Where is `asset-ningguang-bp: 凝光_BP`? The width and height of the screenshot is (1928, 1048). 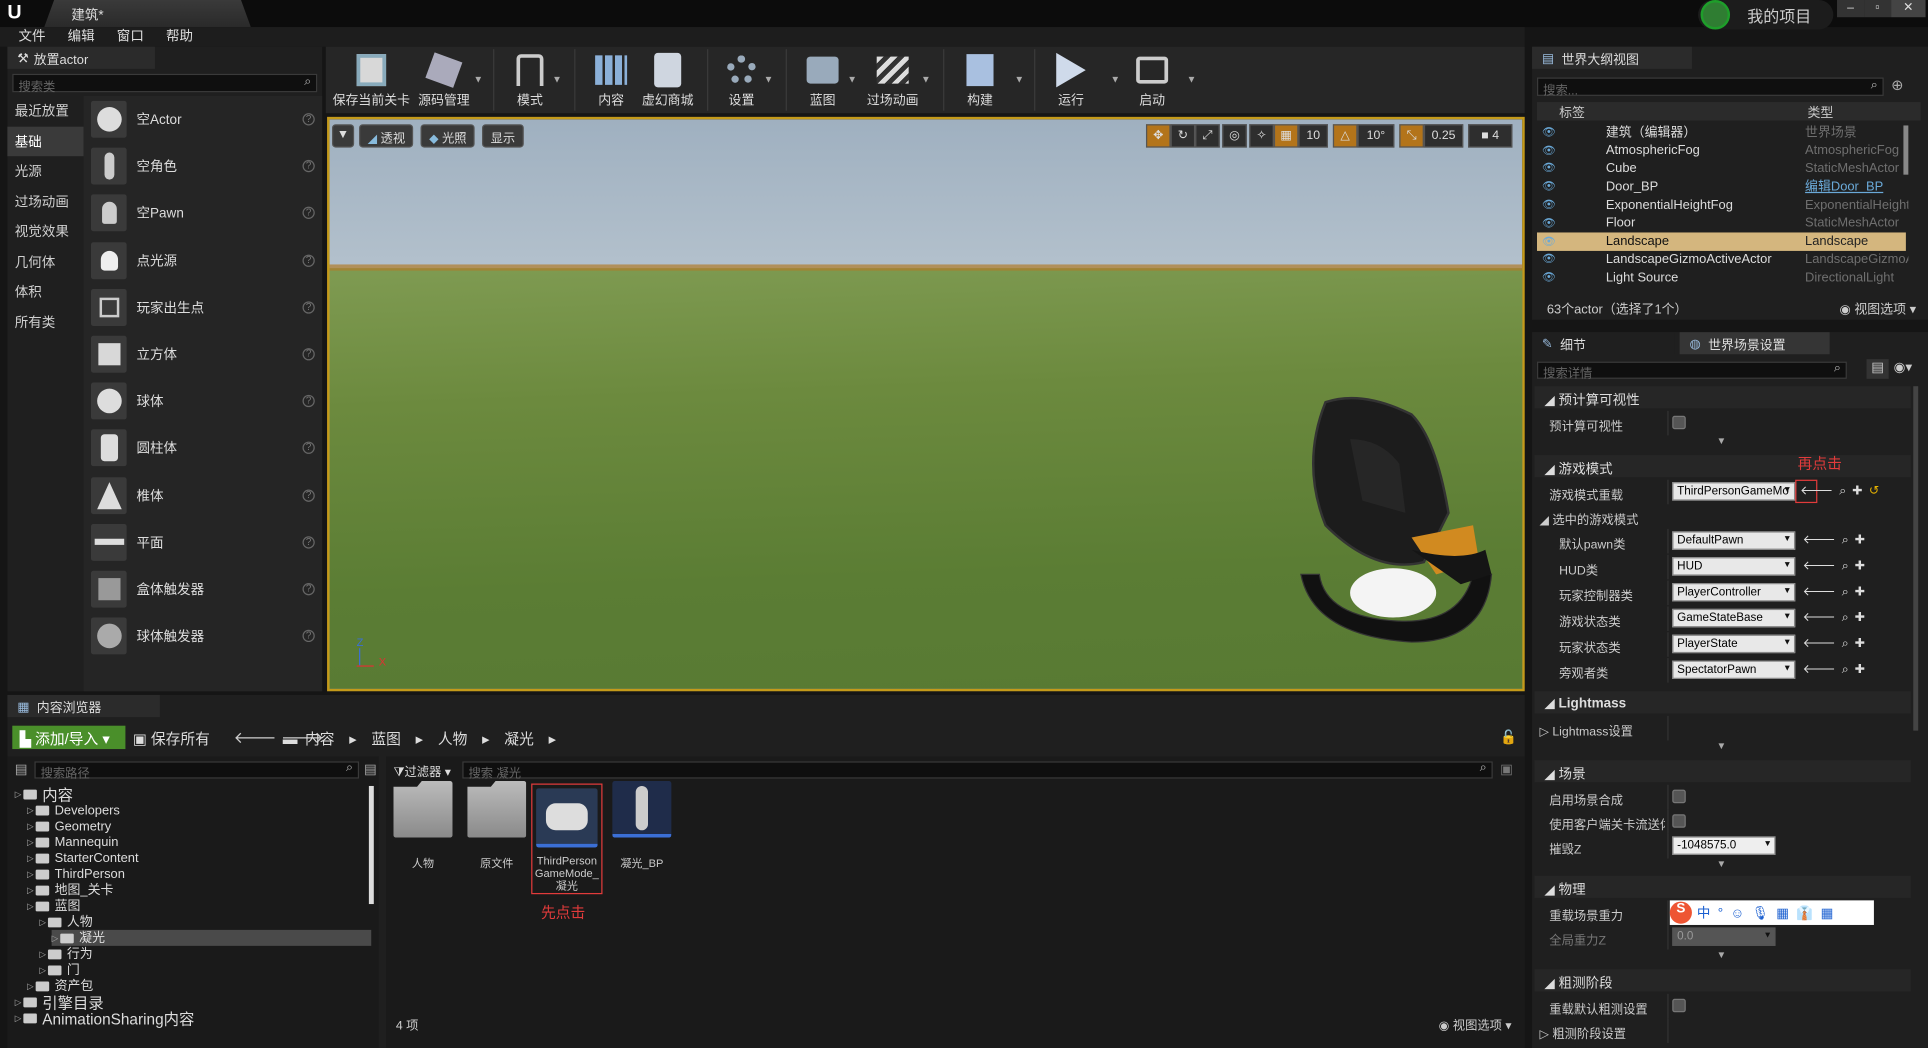 asset-ningguang-bp: 凝光_BP is located at coordinates (642, 826).